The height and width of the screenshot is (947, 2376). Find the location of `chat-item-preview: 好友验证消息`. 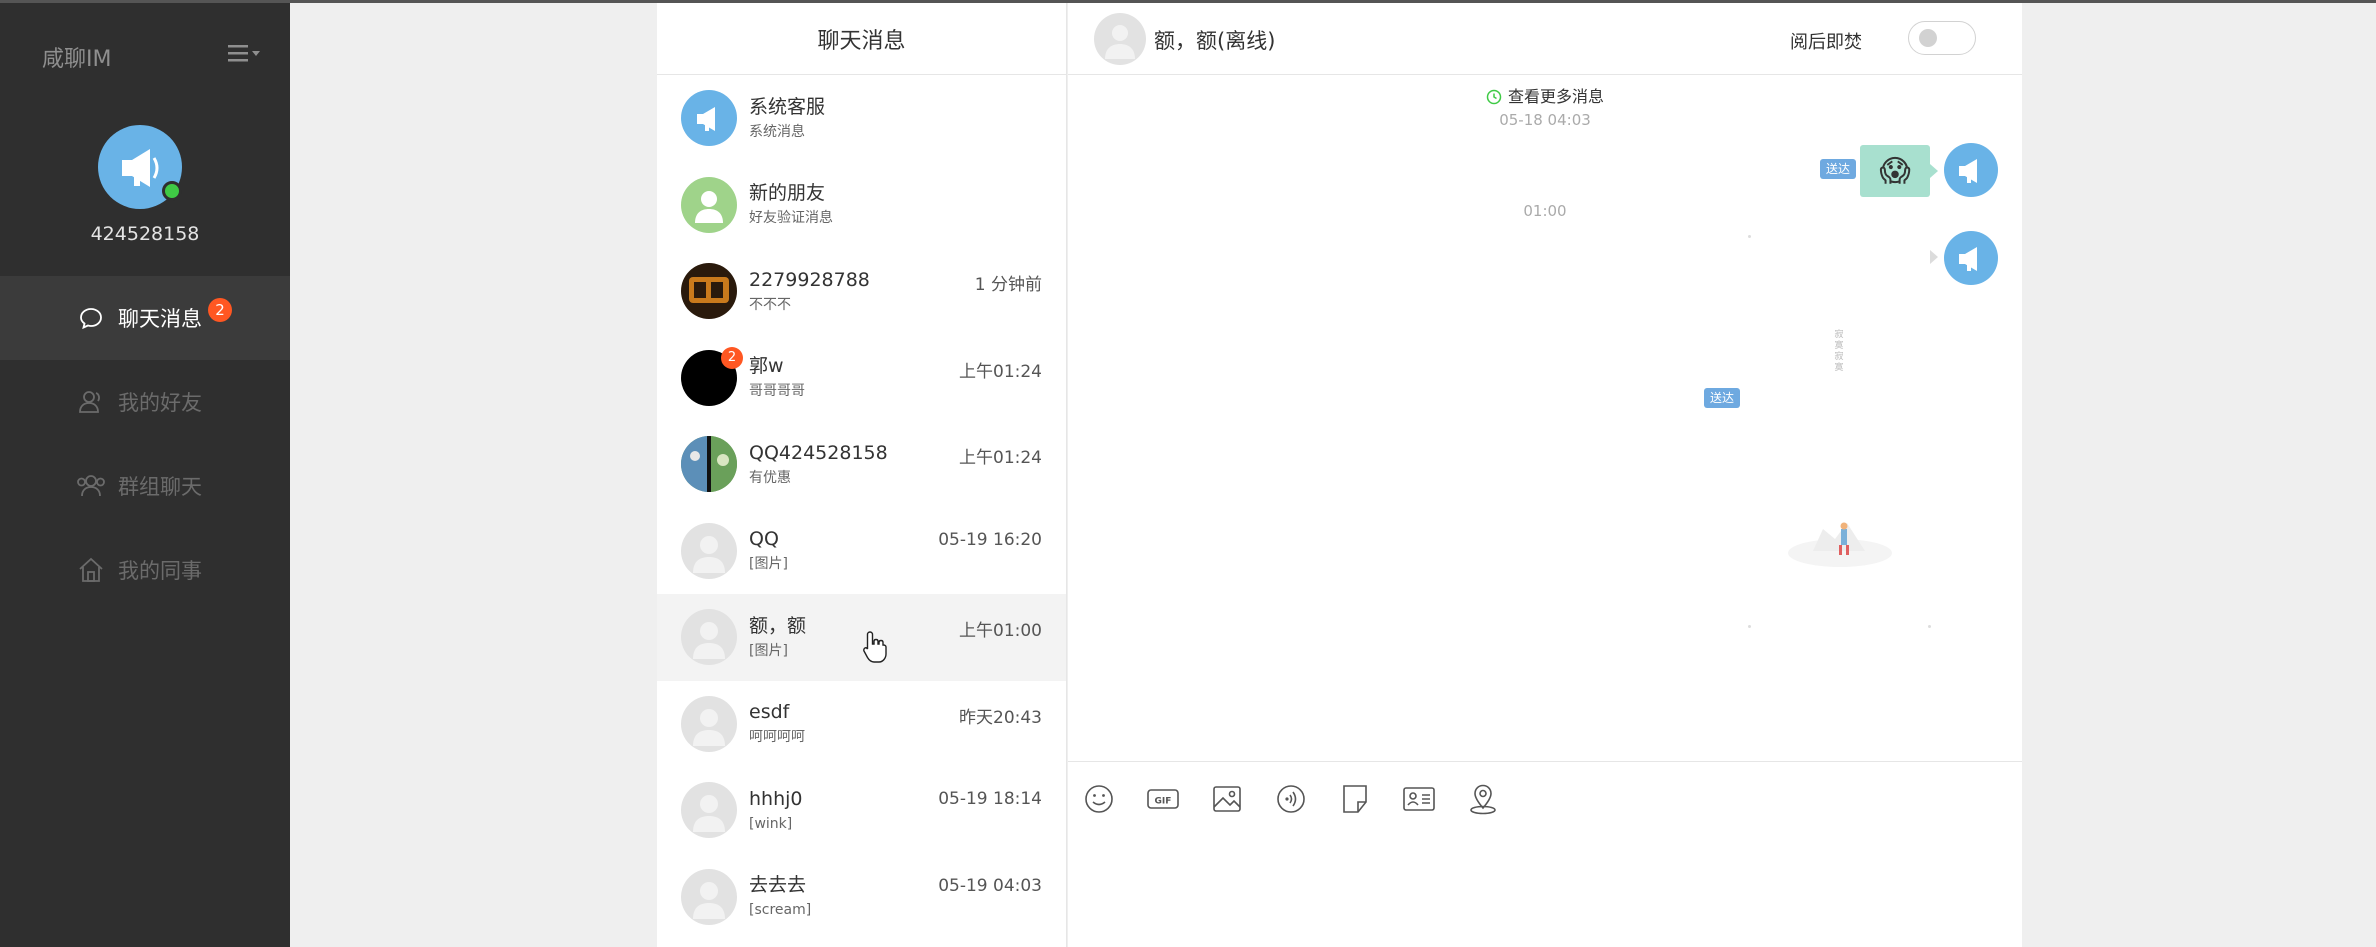

chat-item-preview: 好友验证消息 is located at coordinates (791, 218).